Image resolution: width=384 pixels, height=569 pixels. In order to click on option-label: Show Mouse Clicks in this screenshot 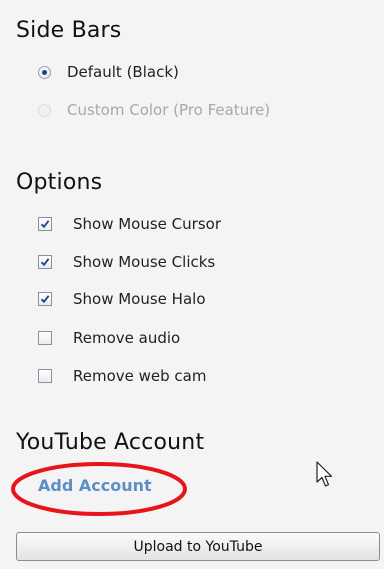, I will do `click(144, 262)`.